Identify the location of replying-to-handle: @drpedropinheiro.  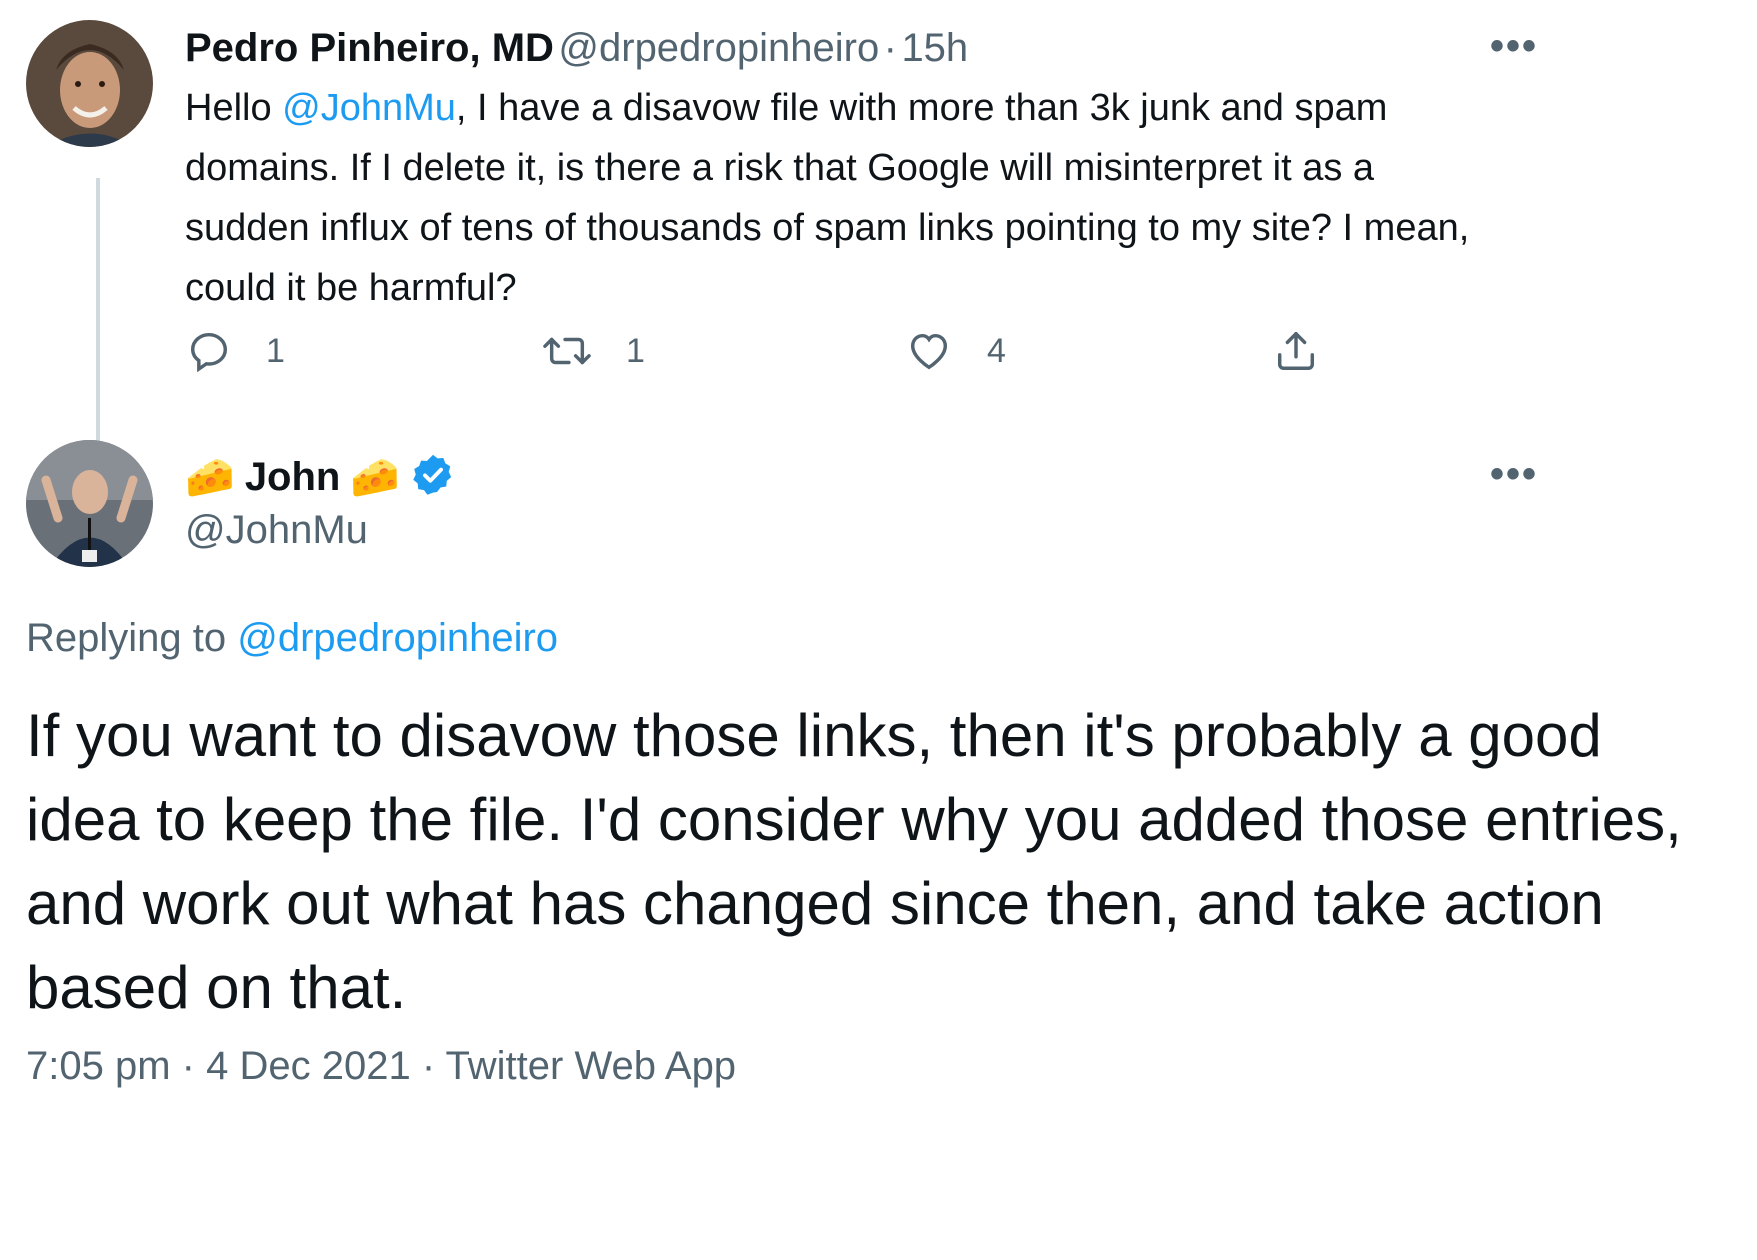
(397, 638).